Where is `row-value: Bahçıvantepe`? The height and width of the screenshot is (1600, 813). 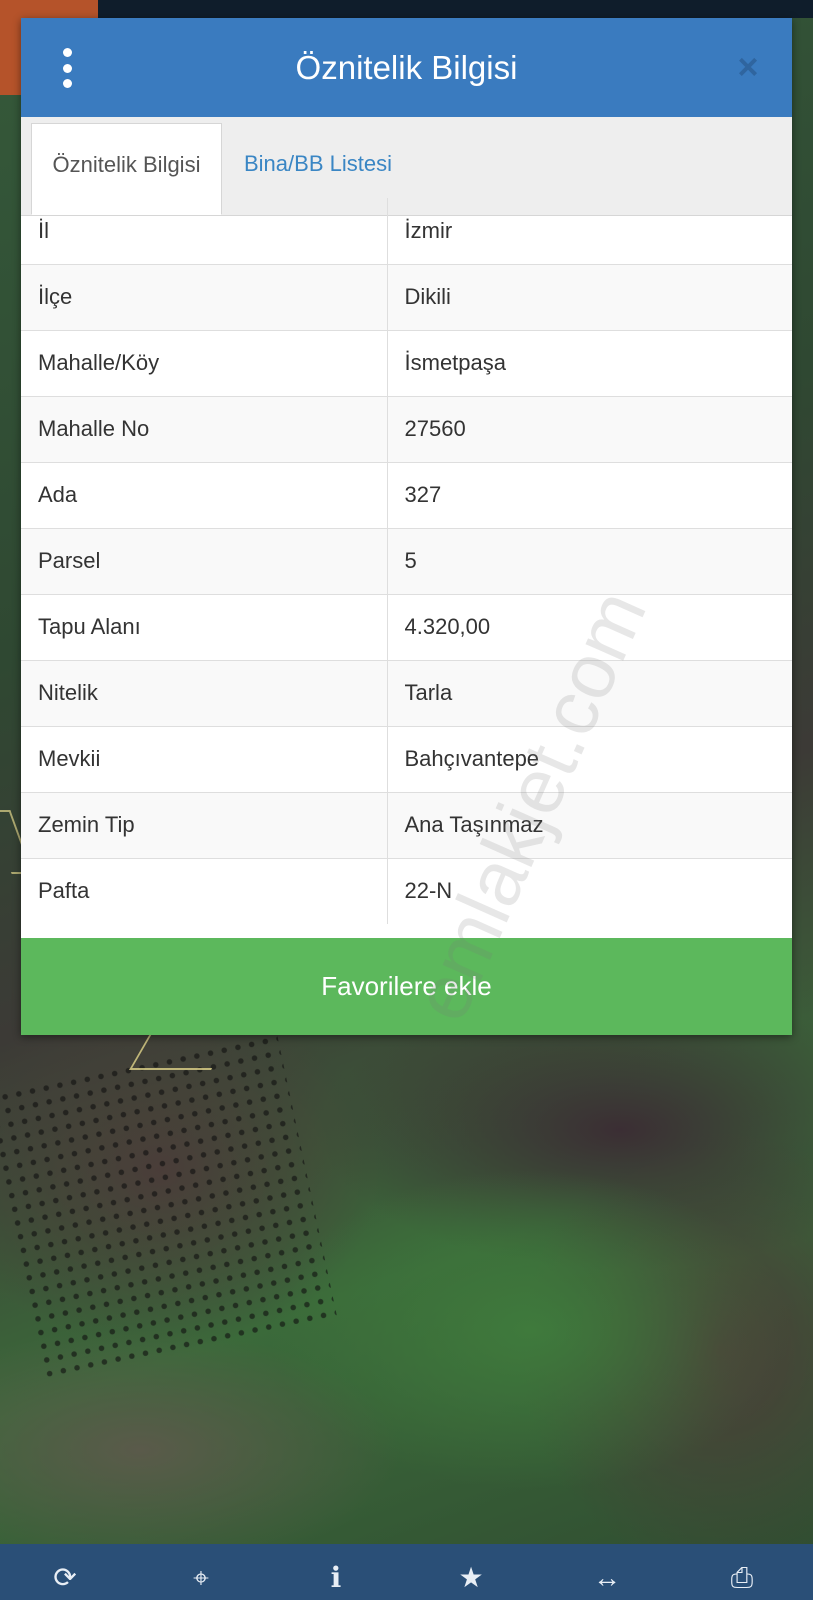 row-value: Bahçıvantepe is located at coordinates (589, 758).